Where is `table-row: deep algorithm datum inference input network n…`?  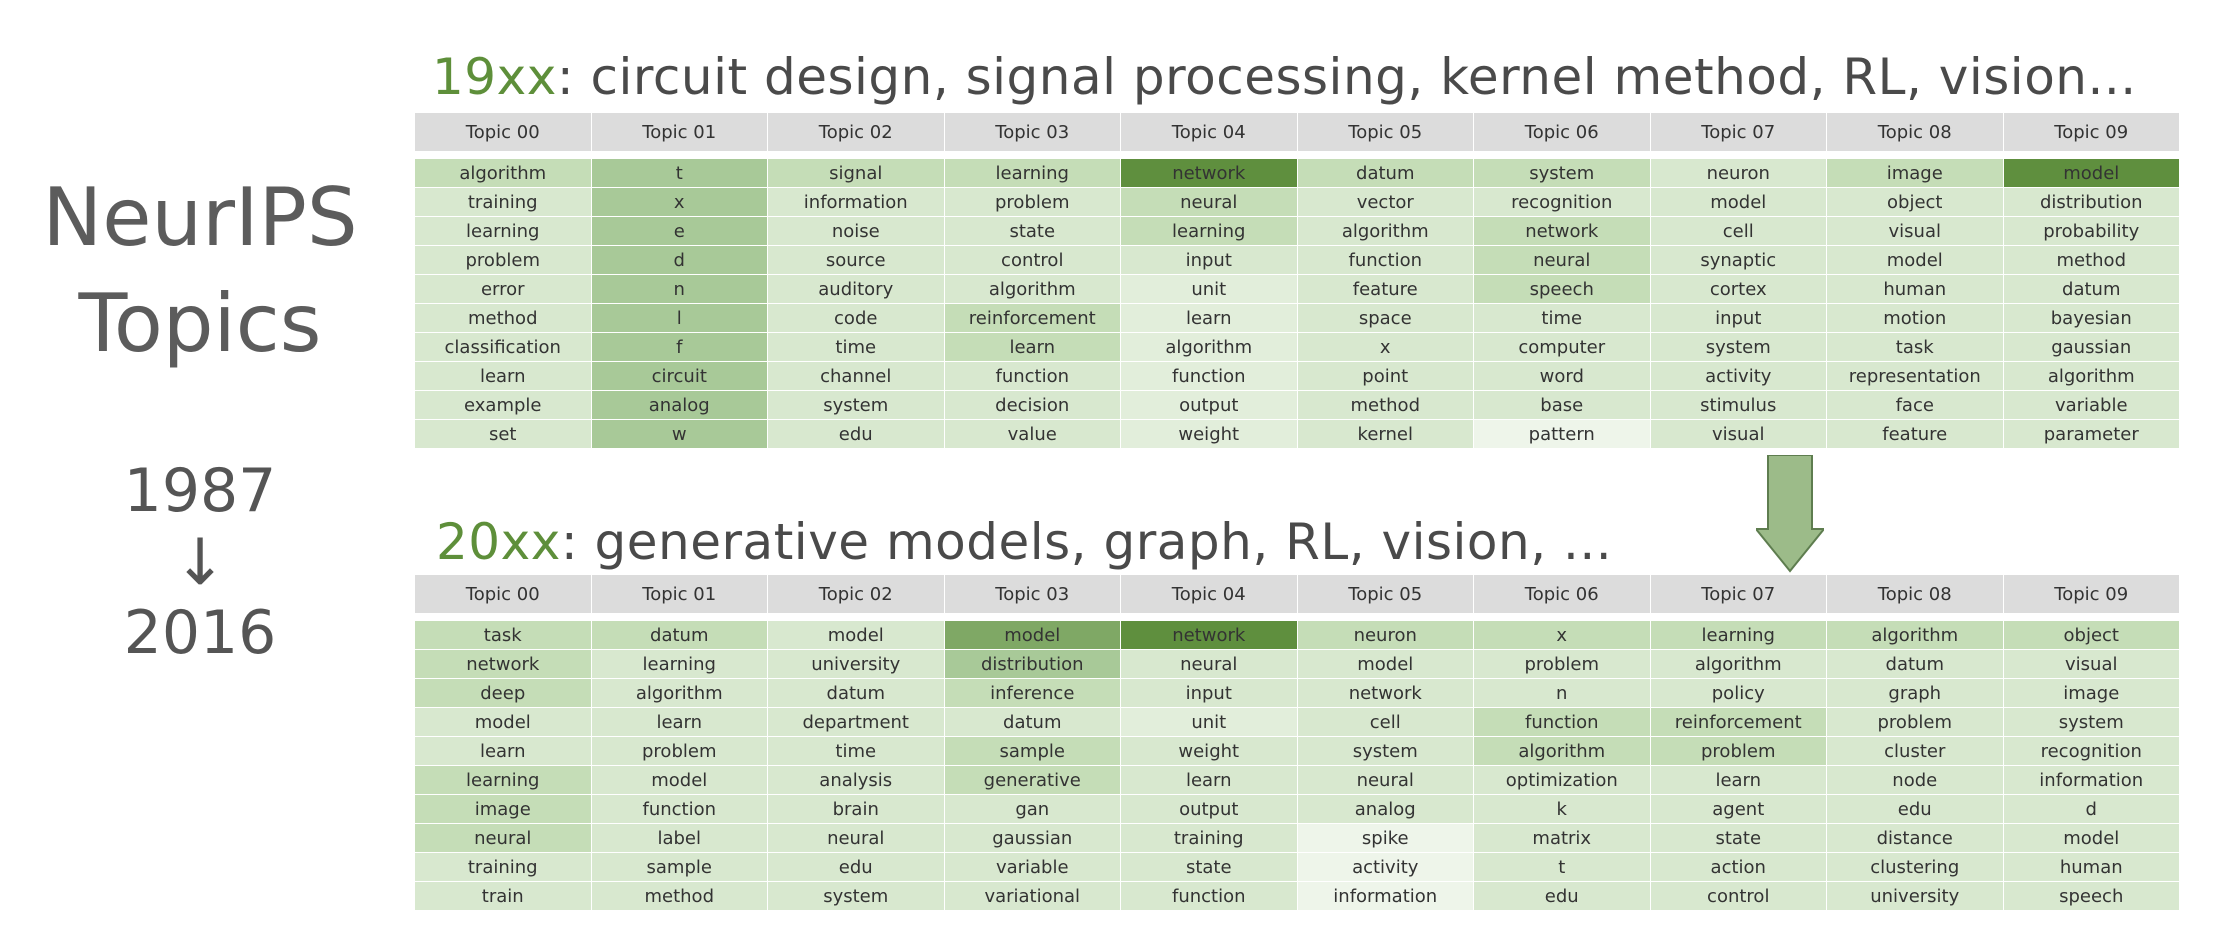 table-row: deep algorithm datum inference input network n… is located at coordinates (1297, 693).